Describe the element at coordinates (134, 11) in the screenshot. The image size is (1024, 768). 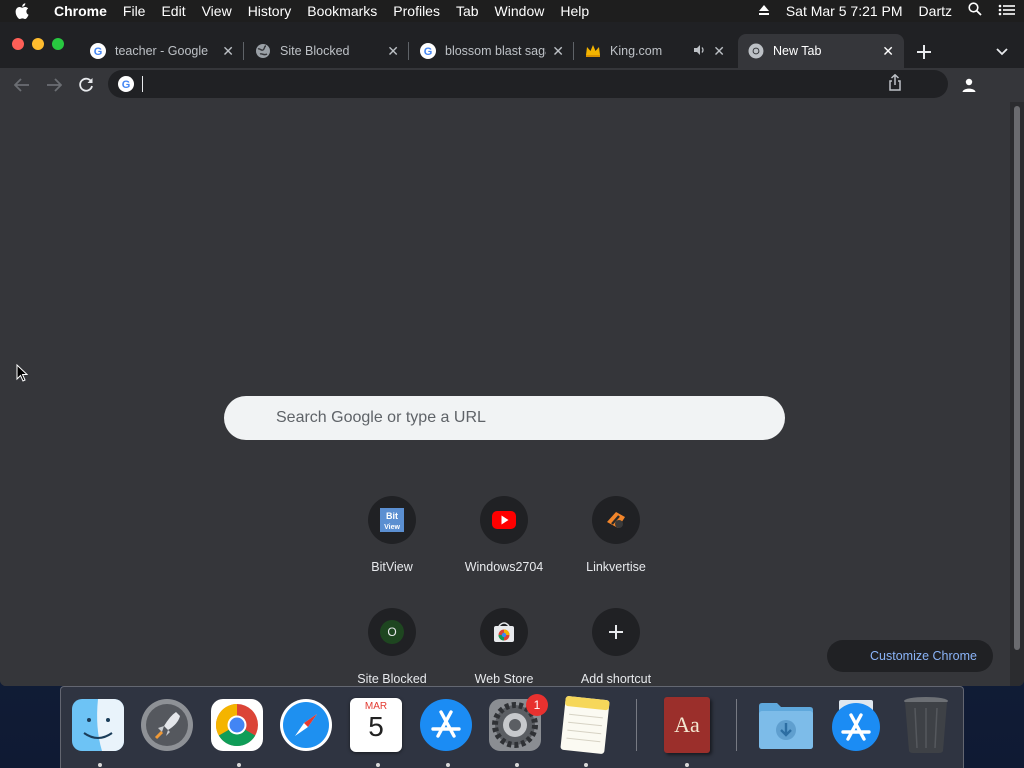
I see `menu-file: File` at that location.